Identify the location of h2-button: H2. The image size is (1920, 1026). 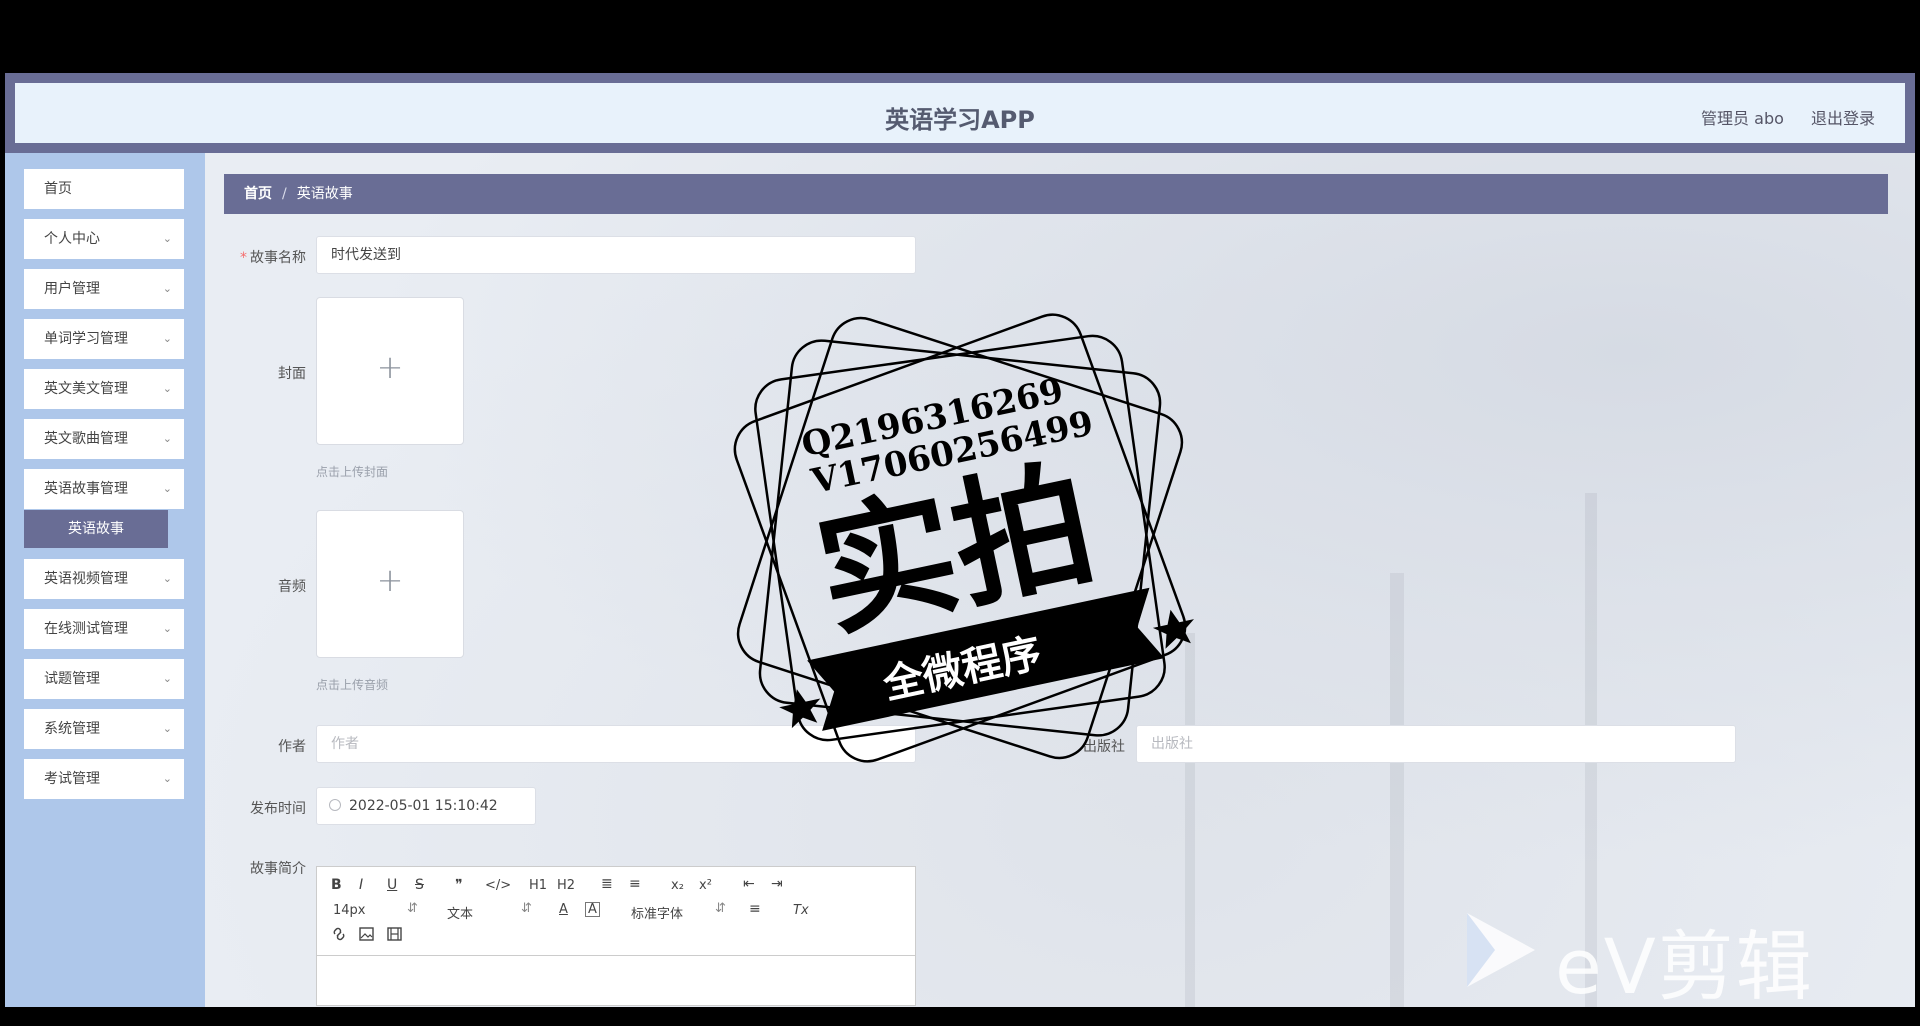
(566, 885).